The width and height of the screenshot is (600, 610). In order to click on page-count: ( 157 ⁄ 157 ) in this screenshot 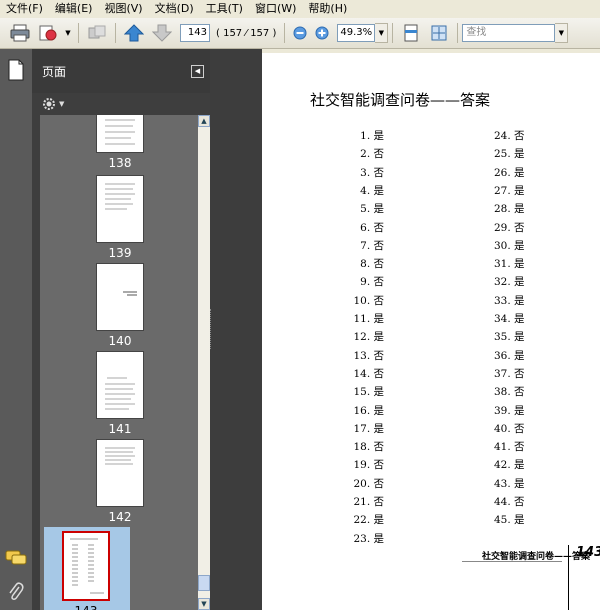, I will do `click(246, 33)`.